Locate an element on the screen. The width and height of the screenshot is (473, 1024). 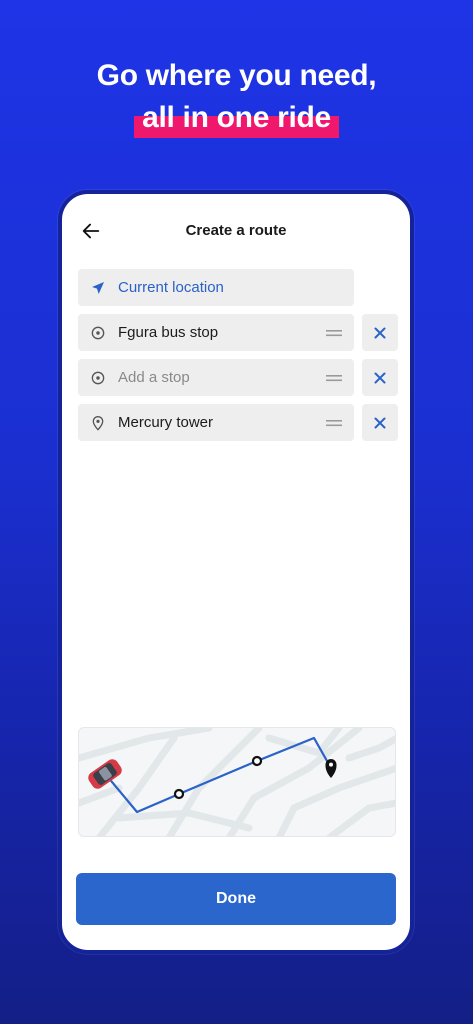
route-map-preview is located at coordinates (237, 782).